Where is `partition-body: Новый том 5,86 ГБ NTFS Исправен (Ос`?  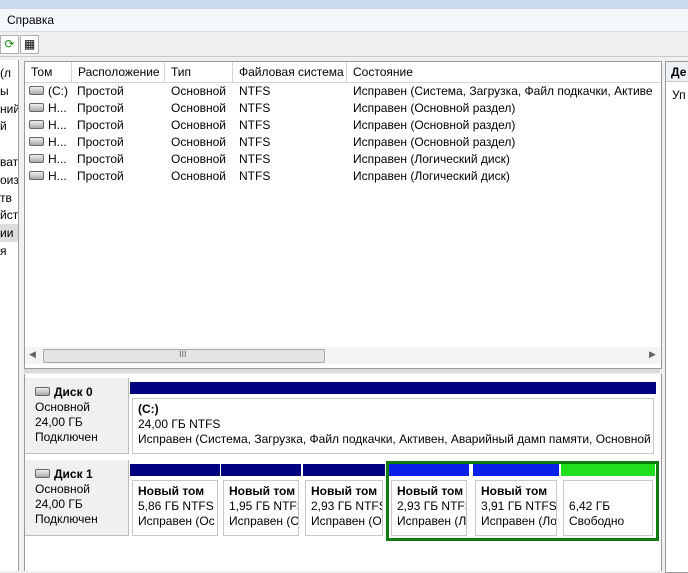
partition-body: Новый том 5,86 ГБ NTFS Исправен (Ос is located at coordinates (175, 508).